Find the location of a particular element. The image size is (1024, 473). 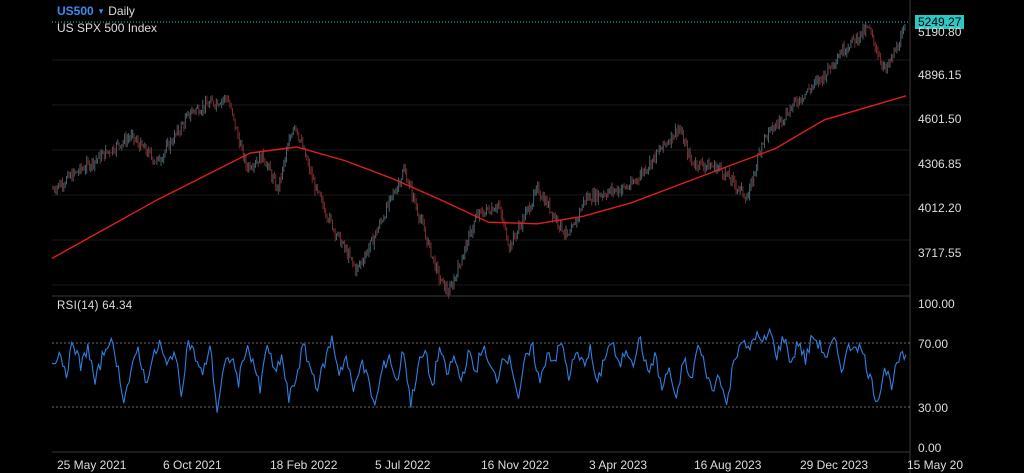

symbol-selector: US500 ▾ Daily is located at coordinates (96, 11).